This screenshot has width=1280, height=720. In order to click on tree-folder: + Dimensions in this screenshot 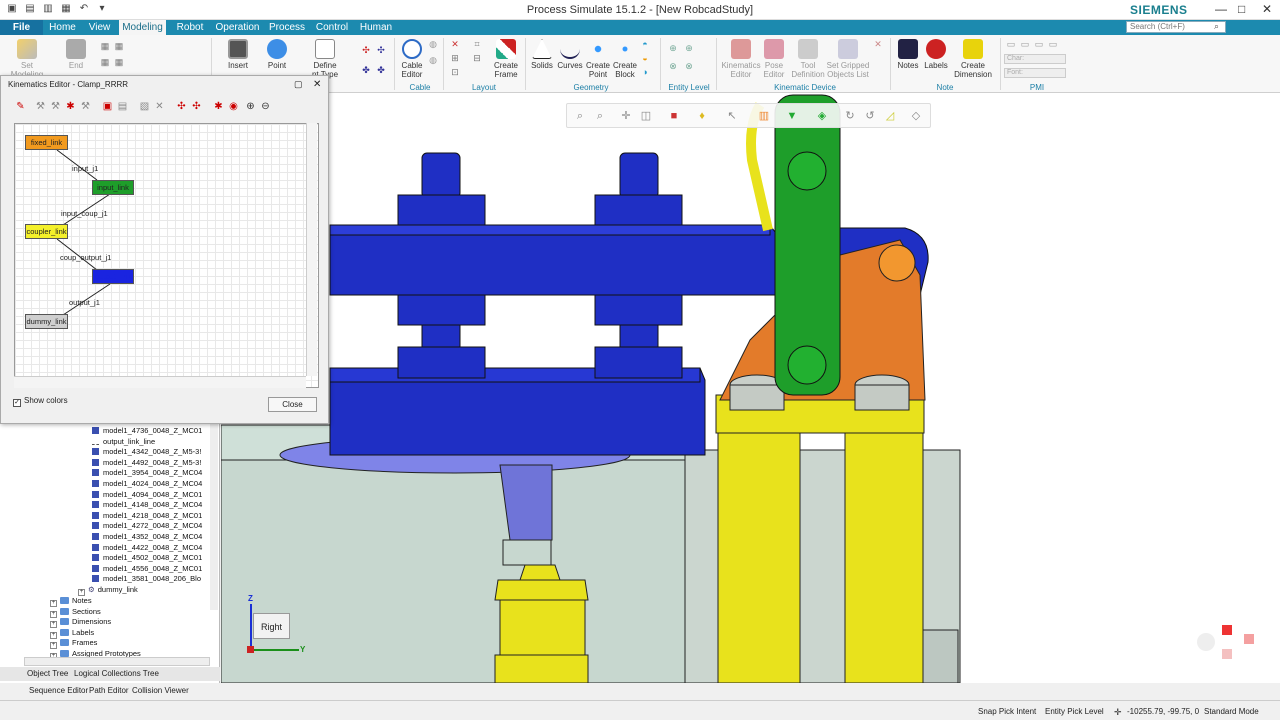, I will do `click(80, 623)`.